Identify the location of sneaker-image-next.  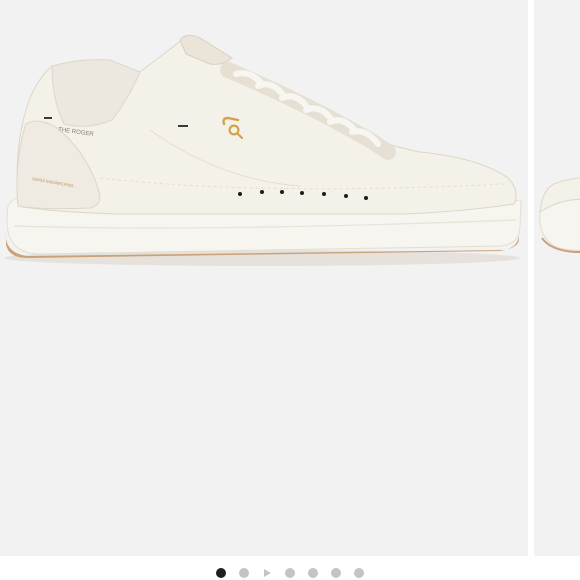
(557, 278).